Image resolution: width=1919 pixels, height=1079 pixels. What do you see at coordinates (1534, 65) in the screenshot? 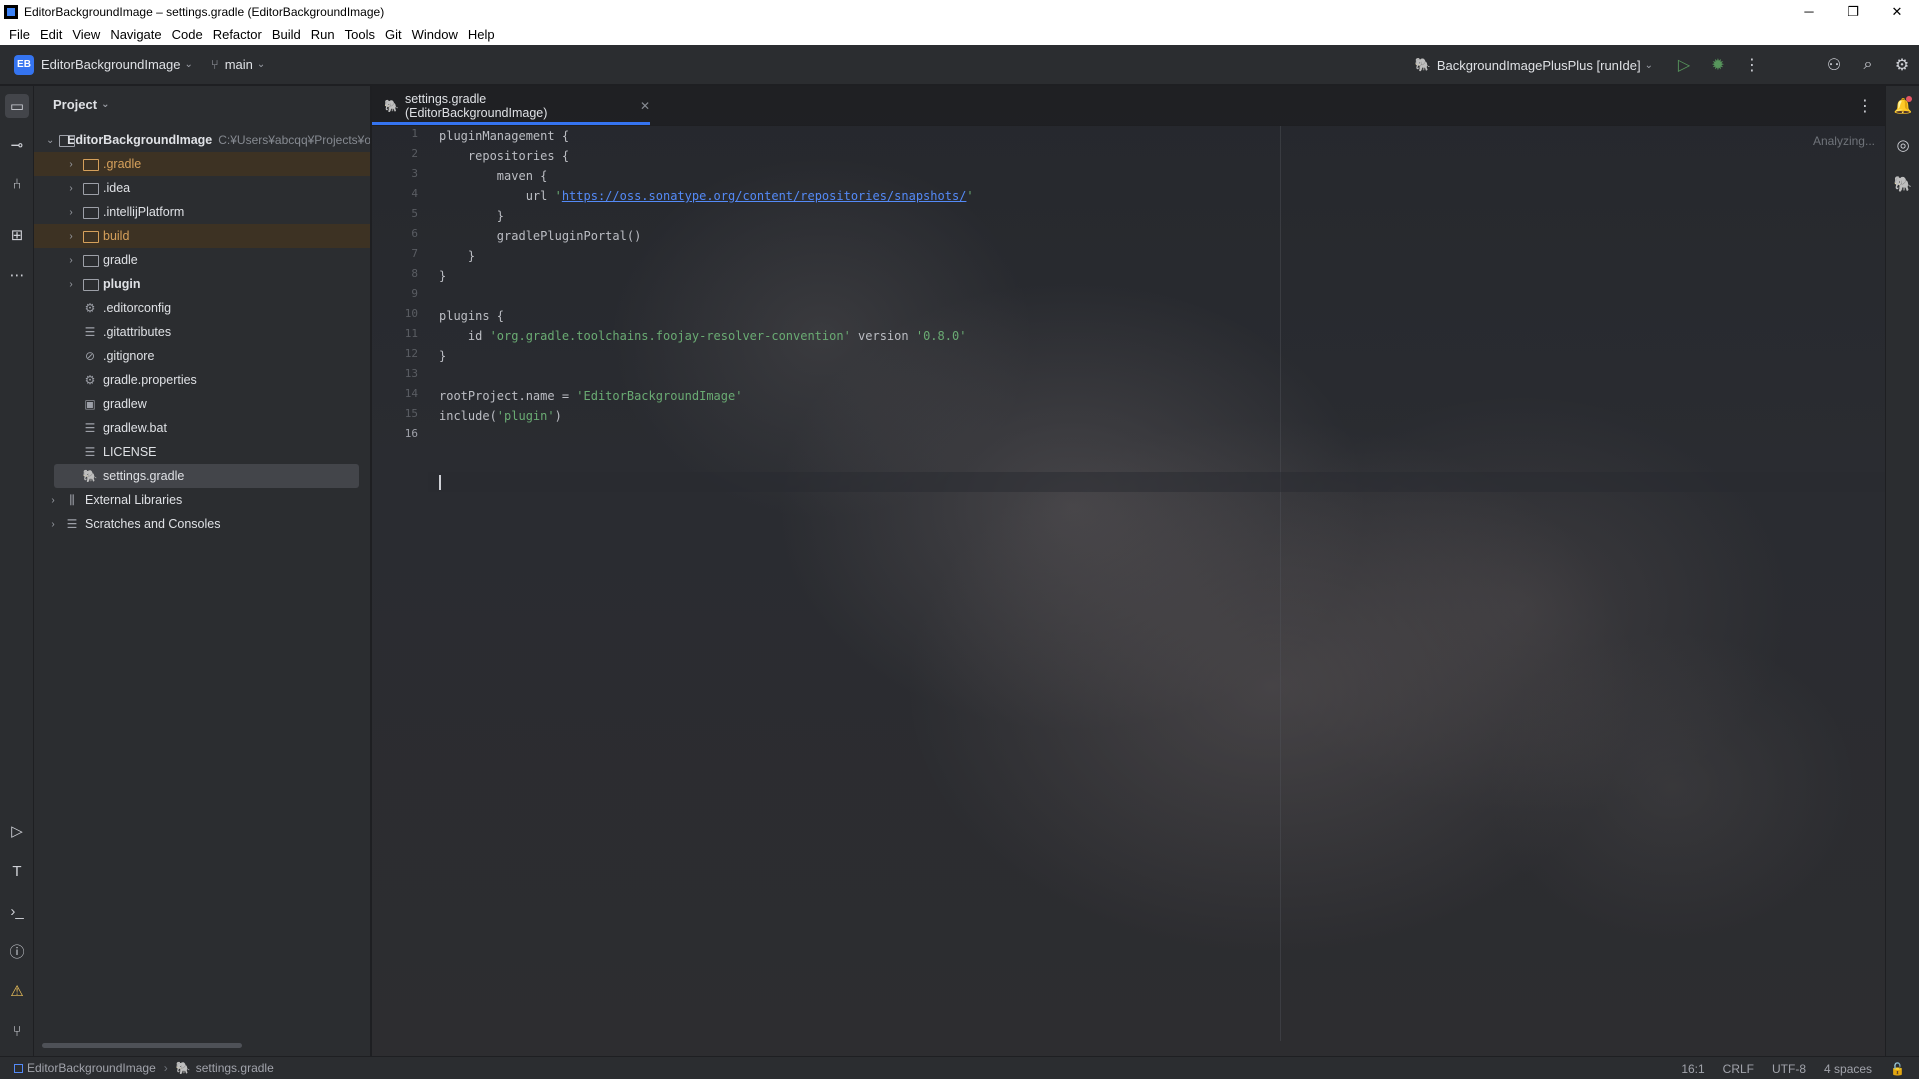
I see `run-configuration-selector: 🐘 BackgroundImagePlusPlus [runIde] ⌄` at bounding box center [1534, 65].